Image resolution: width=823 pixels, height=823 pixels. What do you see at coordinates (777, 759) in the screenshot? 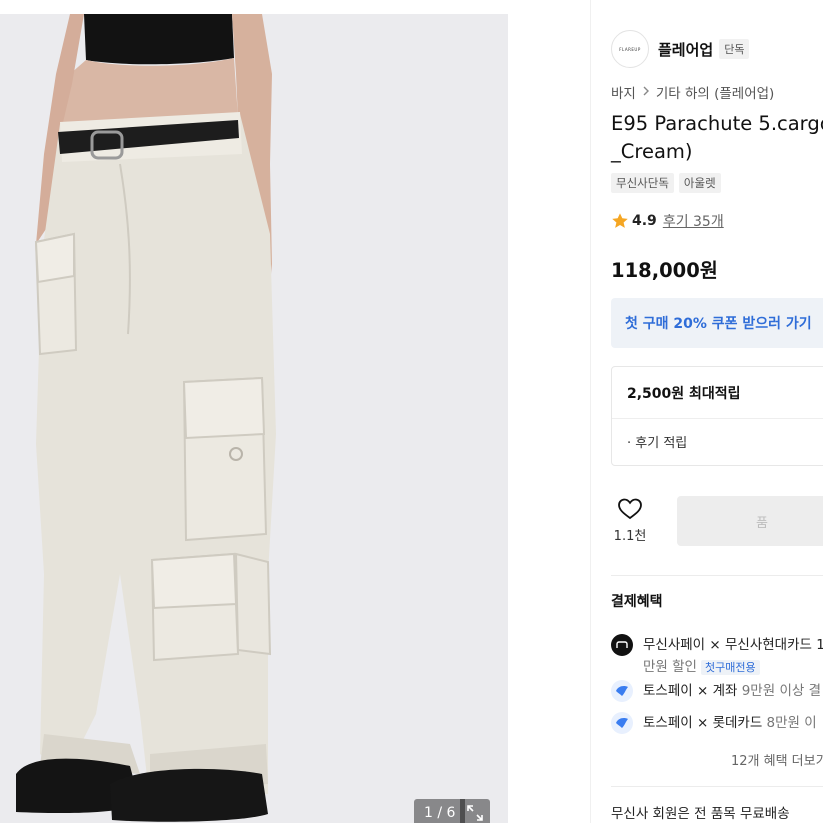
I see `more-benefits-link: 12개 혜택 더보기` at bounding box center [777, 759].